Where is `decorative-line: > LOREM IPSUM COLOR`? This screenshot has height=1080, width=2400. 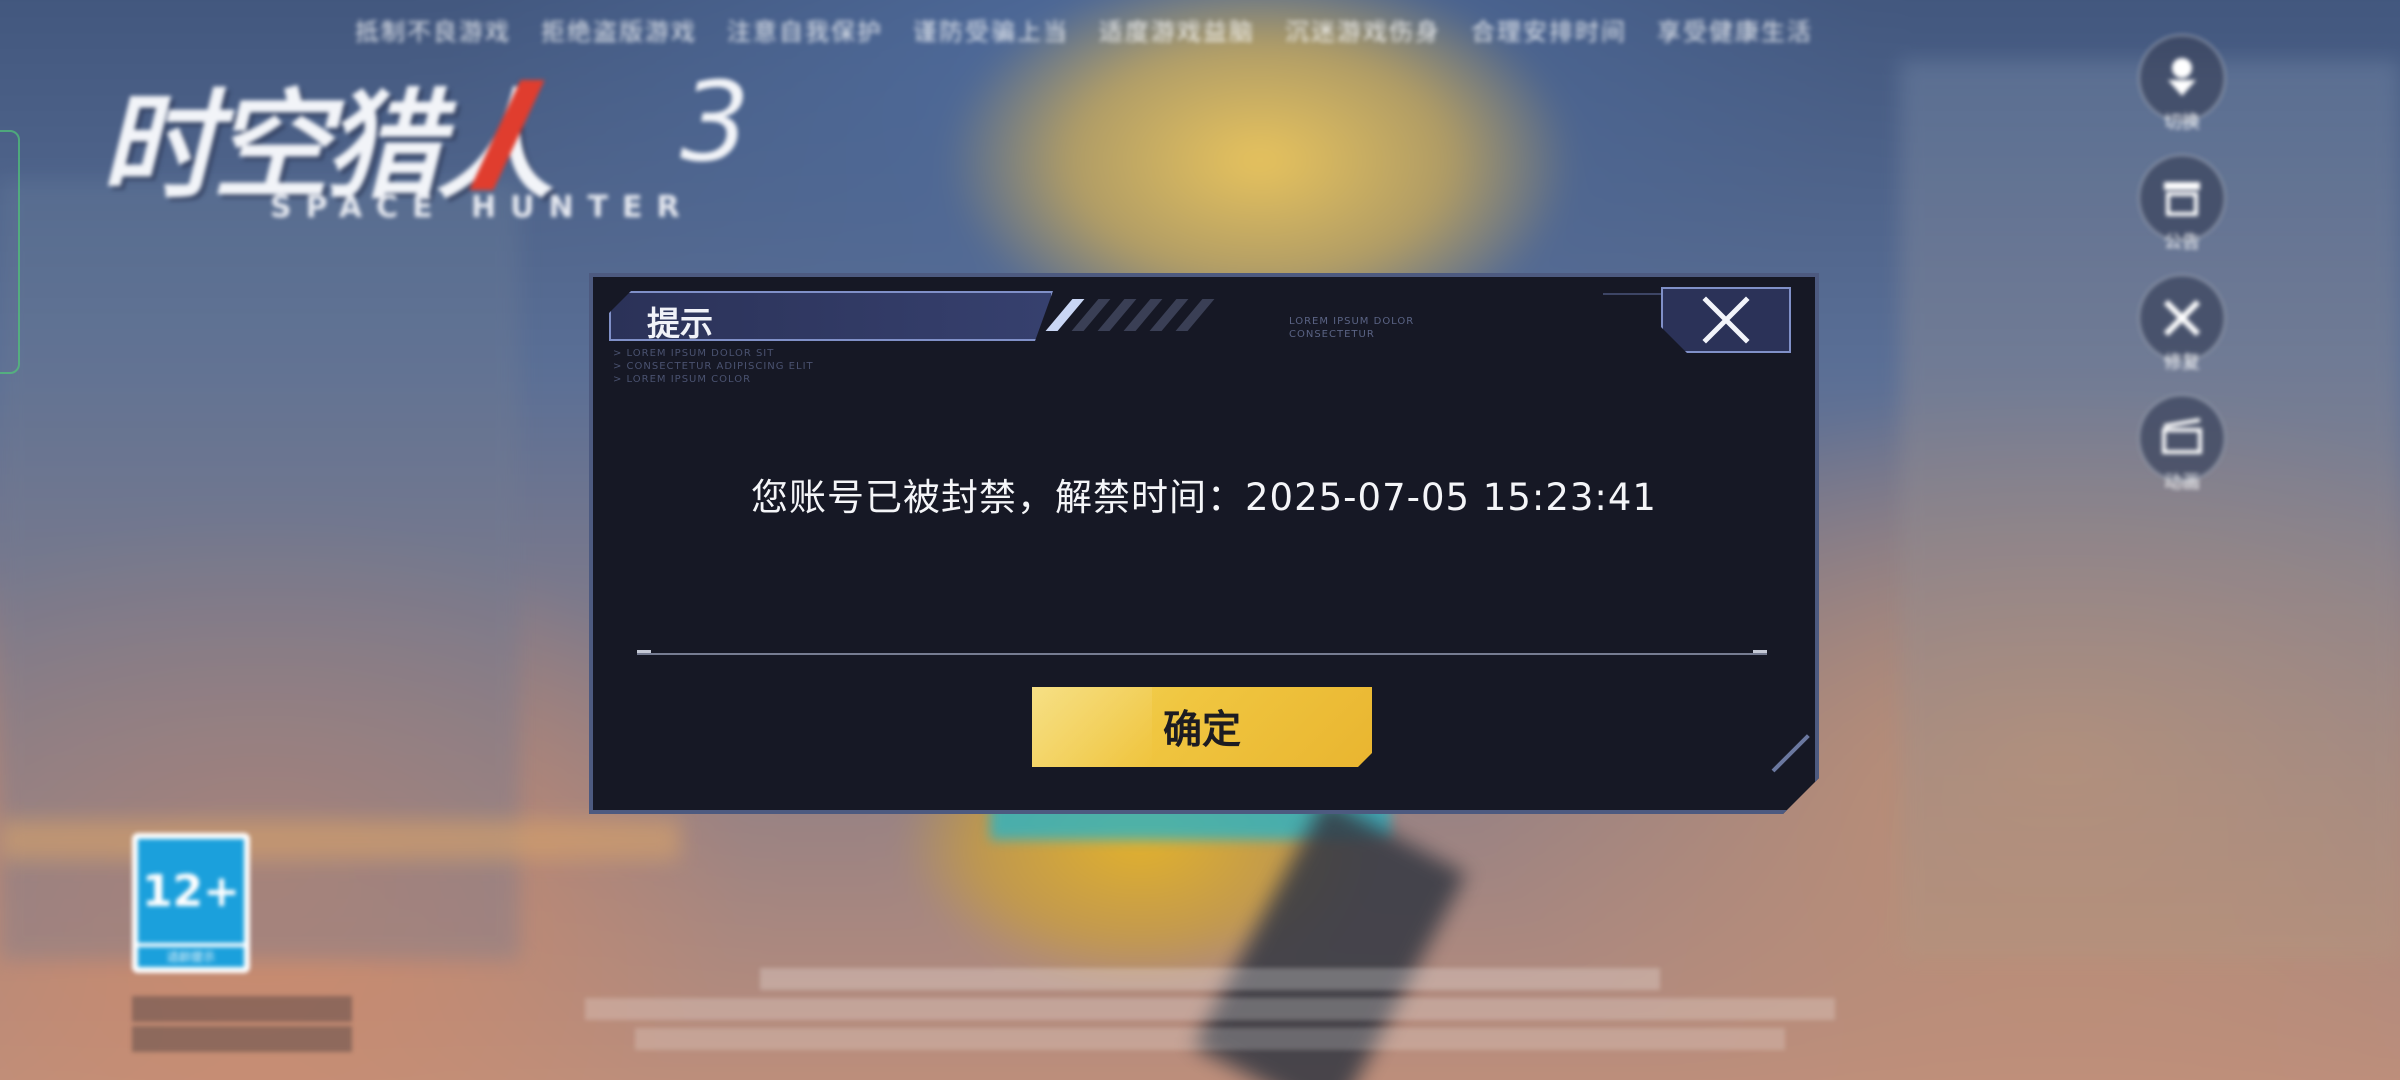 decorative-line: > LOREM IPSUM COLOR is located at coordinates (682, 379).